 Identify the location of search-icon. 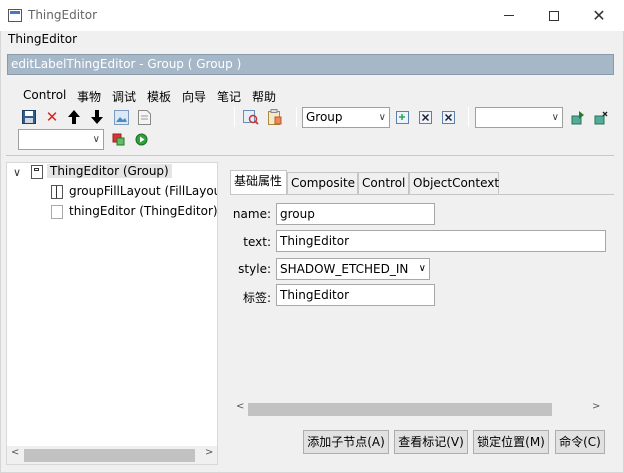
(251, 117).